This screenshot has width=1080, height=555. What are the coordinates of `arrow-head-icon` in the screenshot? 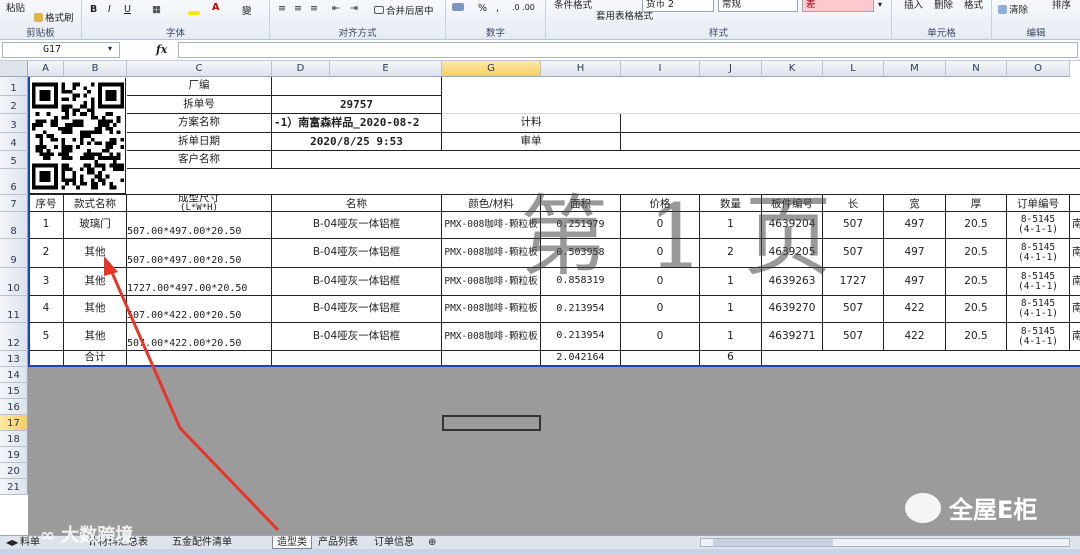 It's located at (111, 266).